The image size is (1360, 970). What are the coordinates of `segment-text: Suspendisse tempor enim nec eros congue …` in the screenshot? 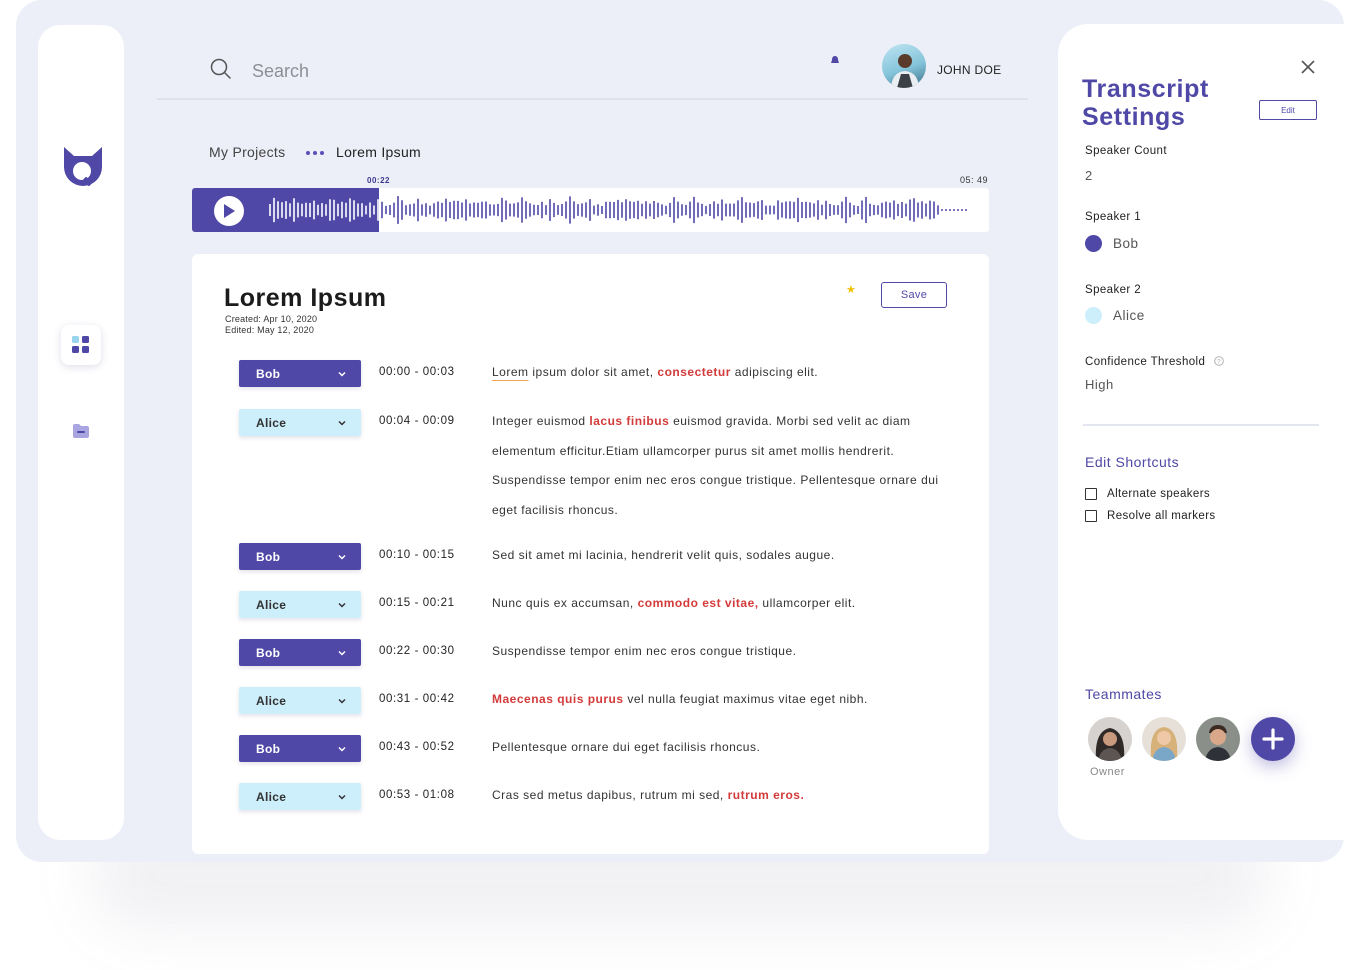 It's located at (727, 652).